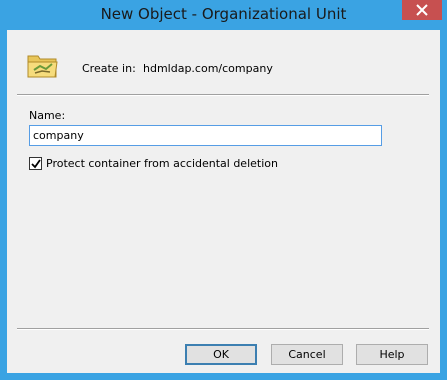 The width and height of the screenshot is (447, 380). Describe the element at coordinates (221, 354) in the screenshot. I see `ok-button: OK` at that location.